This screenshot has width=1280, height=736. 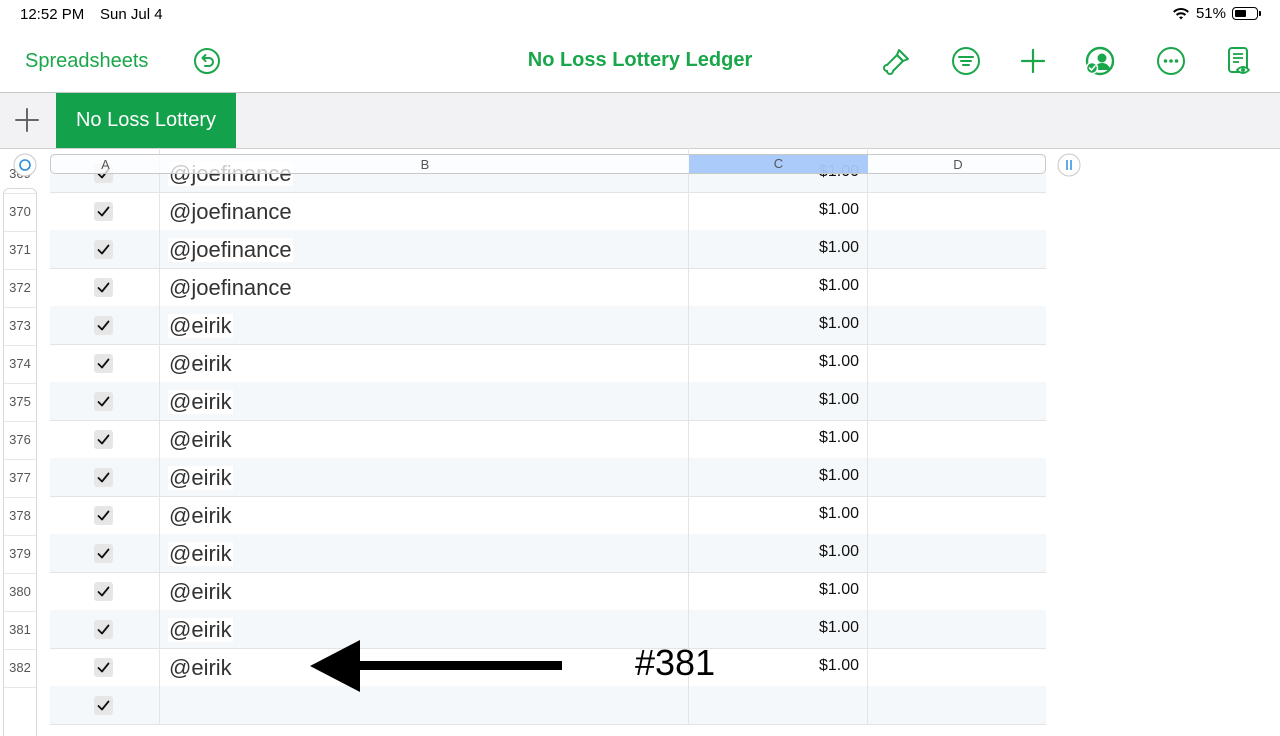 What do you see at coordinates (20, 326) in the screenshot?
I see `row-number: 373` at bounding box center [20, 326].